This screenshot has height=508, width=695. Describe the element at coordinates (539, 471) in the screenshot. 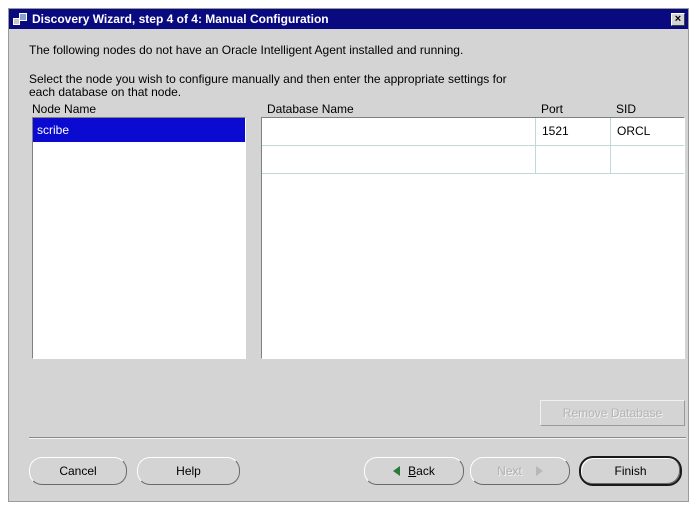

I see `arrow-right-icon` at that location.